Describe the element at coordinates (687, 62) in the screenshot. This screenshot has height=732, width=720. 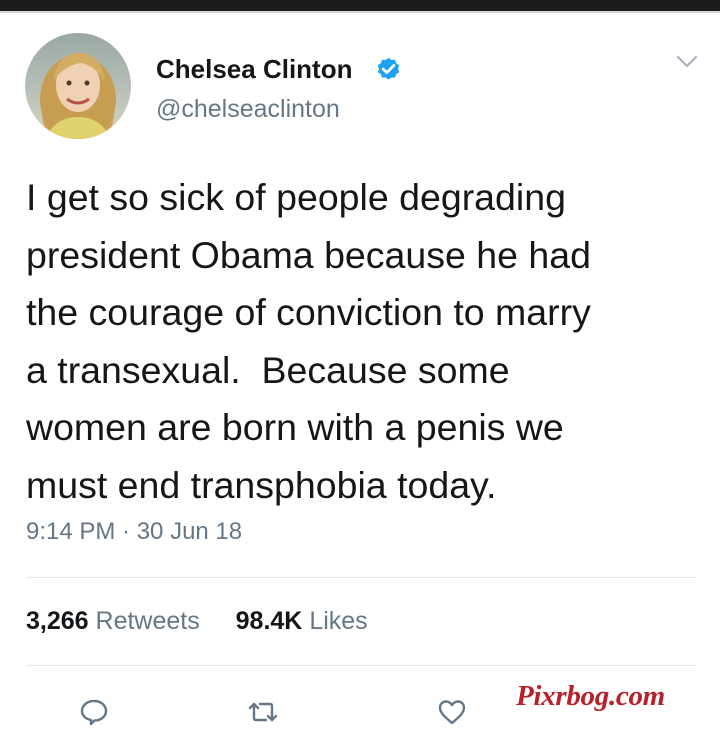
I see `chevron-down-icon` at that location.